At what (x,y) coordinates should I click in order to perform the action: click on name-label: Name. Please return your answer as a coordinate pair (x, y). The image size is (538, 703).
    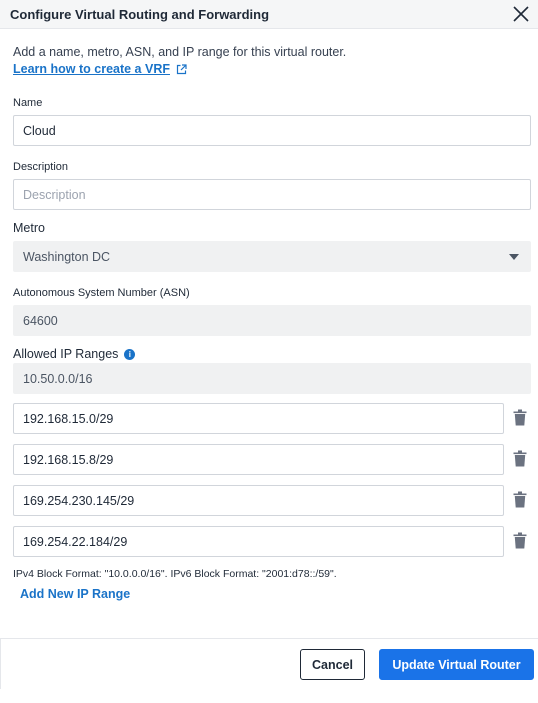
    Looking at the image, I should click on (28, 103).